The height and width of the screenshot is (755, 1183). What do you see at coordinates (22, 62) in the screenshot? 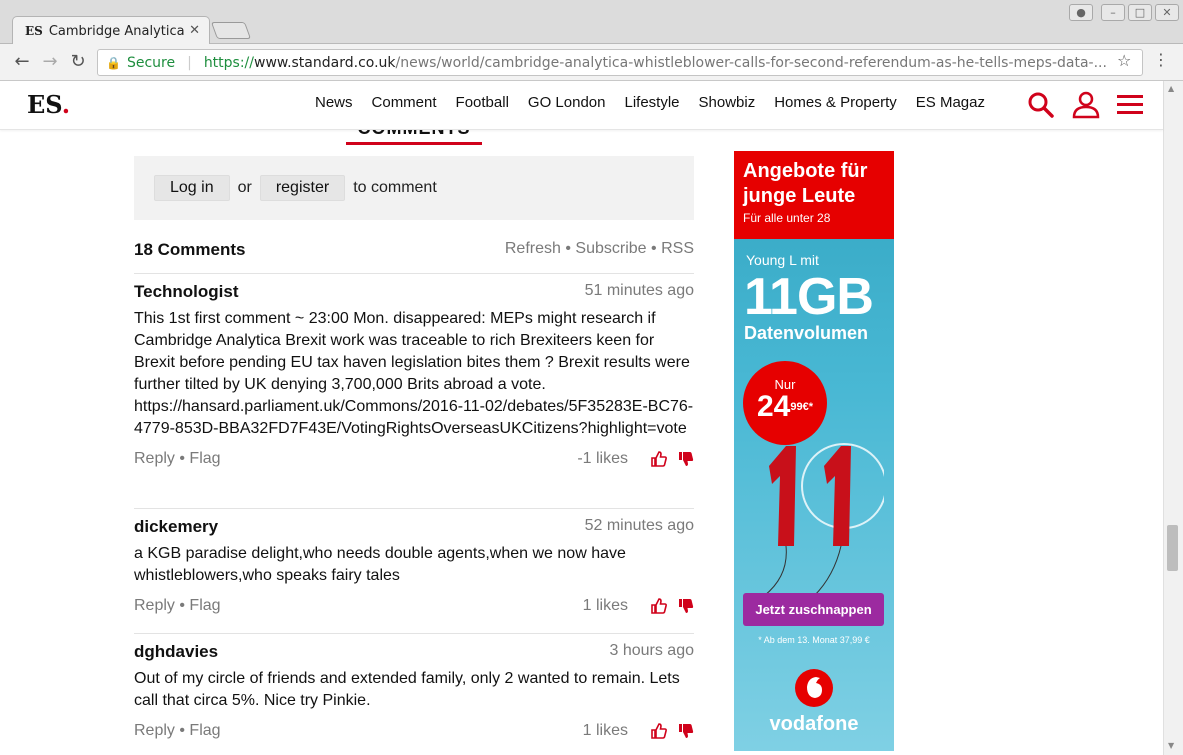
I see `back-icon: ←` at bounding box center [22, 62].